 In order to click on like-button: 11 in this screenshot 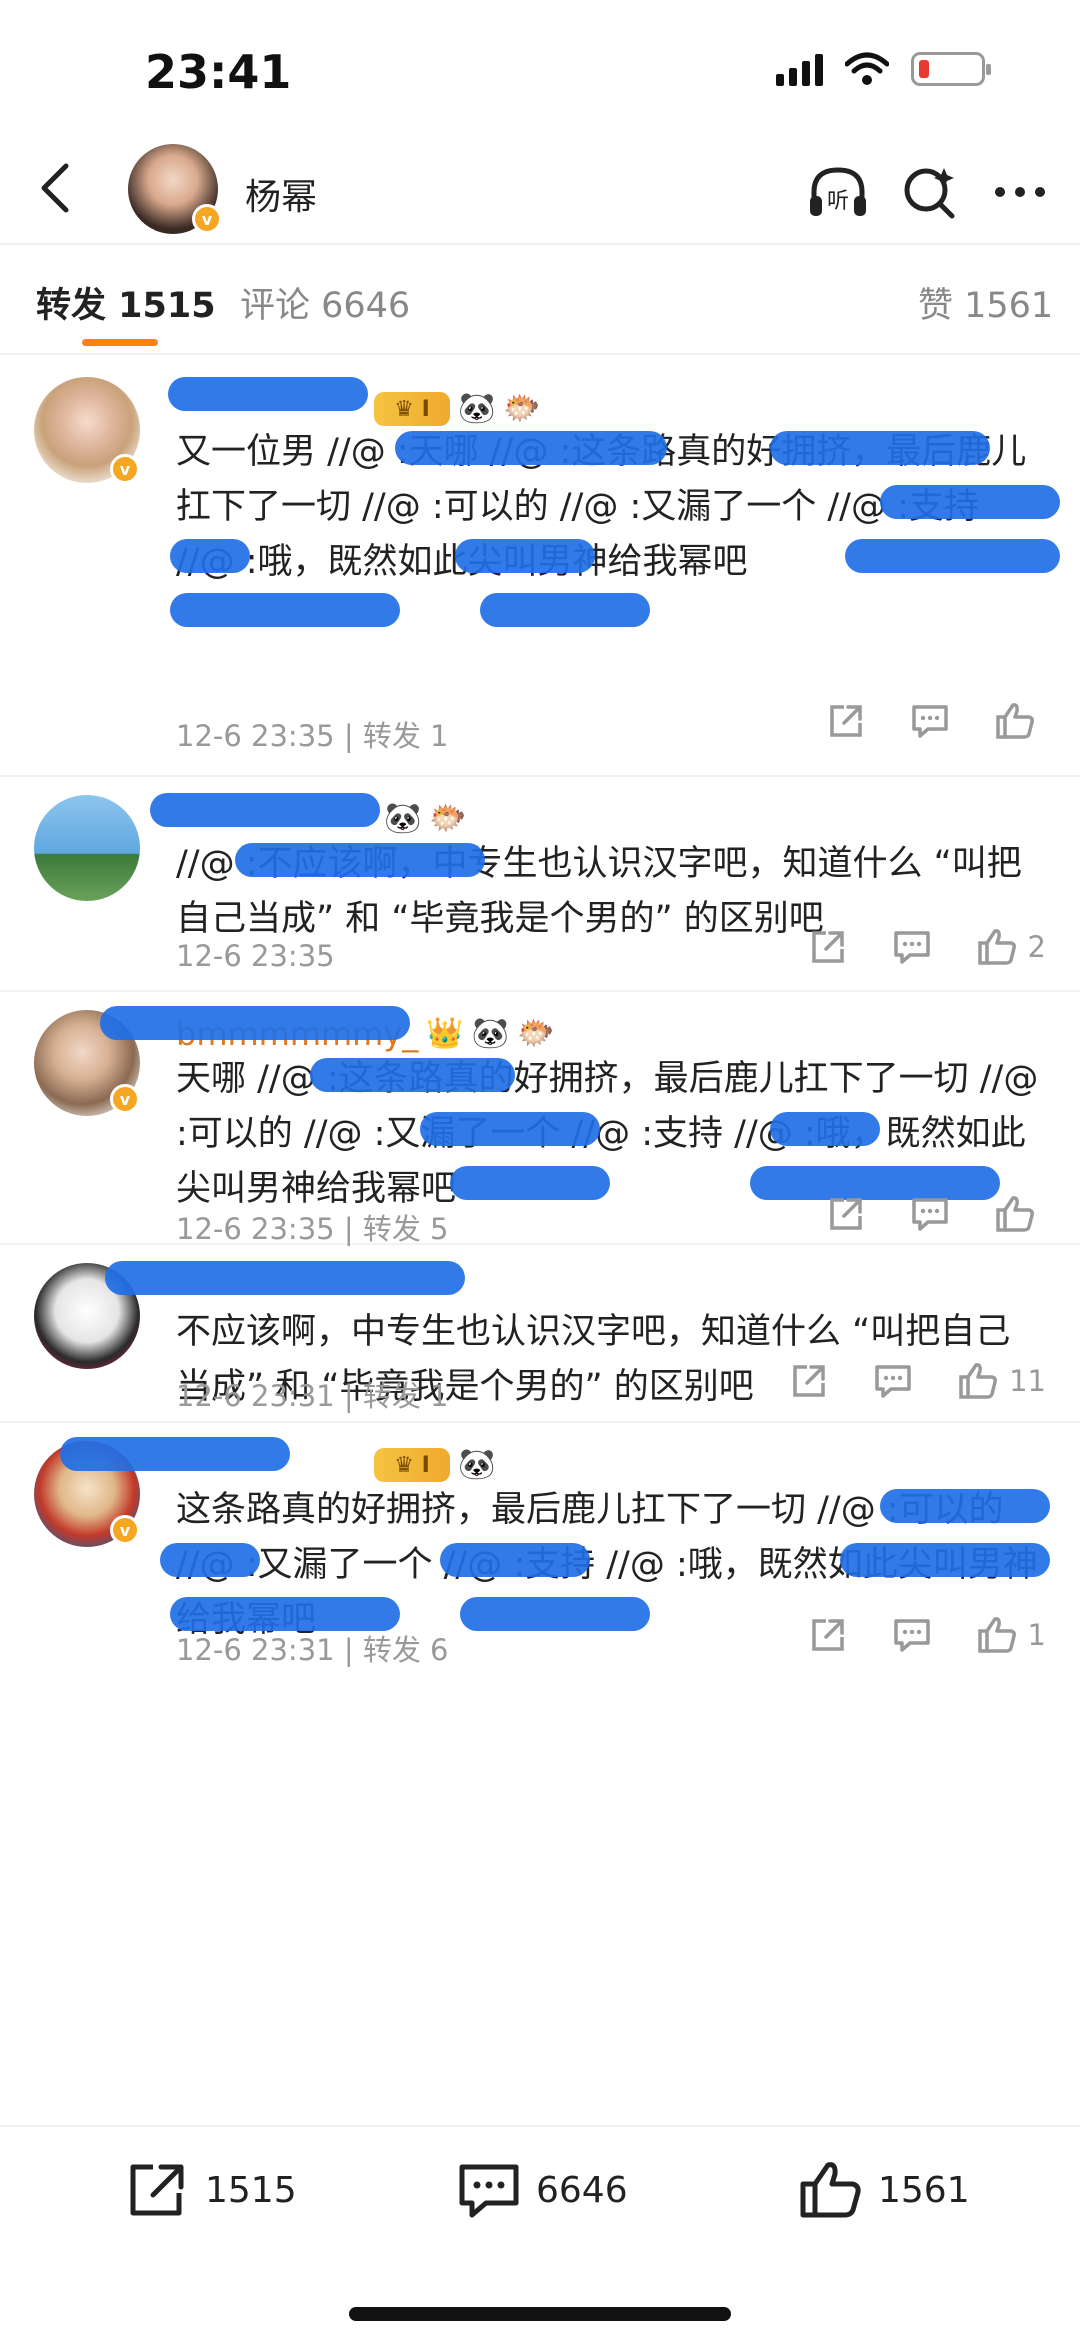, I will do `click(1001, 1381)`.